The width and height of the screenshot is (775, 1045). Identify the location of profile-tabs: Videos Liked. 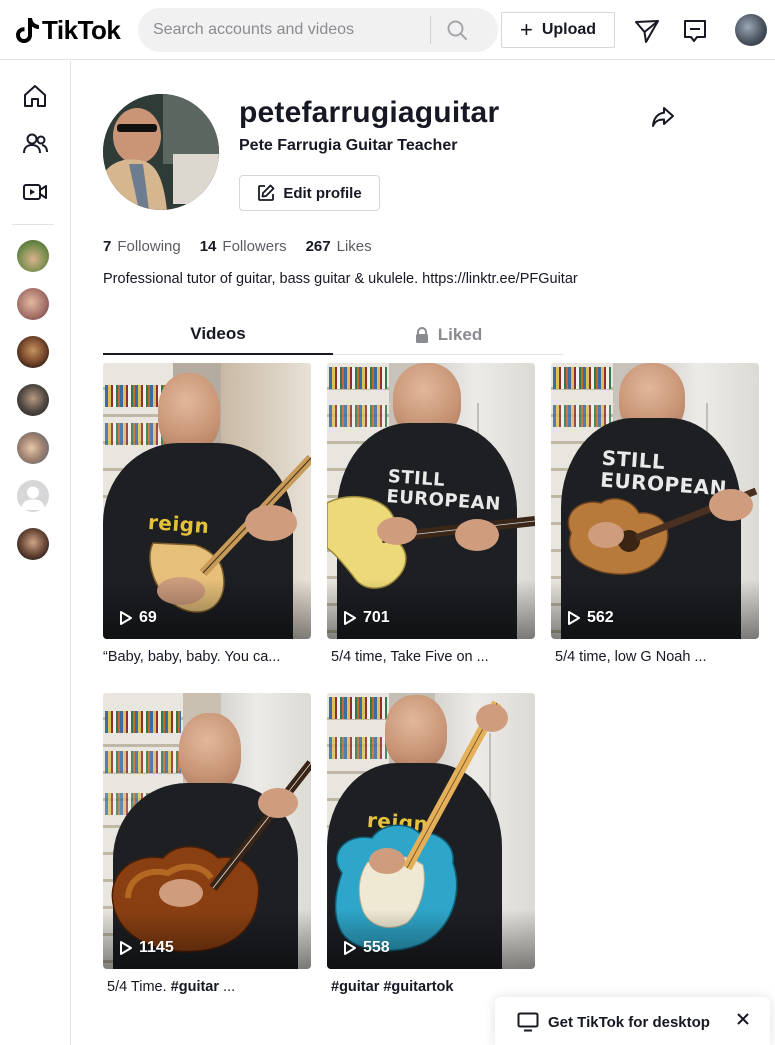
(333, 335).